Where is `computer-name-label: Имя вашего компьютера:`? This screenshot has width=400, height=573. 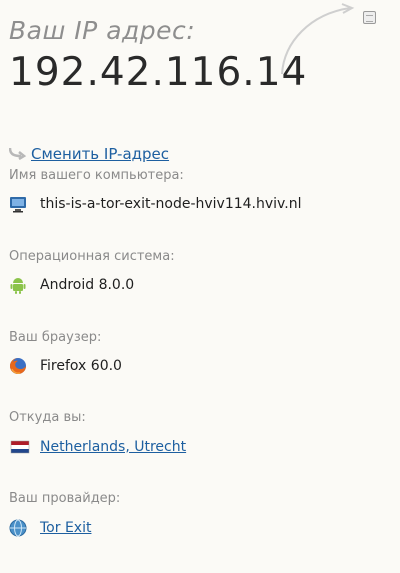 computer-name-label: Имя вашего компьютера: is located at coordinates (96, 175).